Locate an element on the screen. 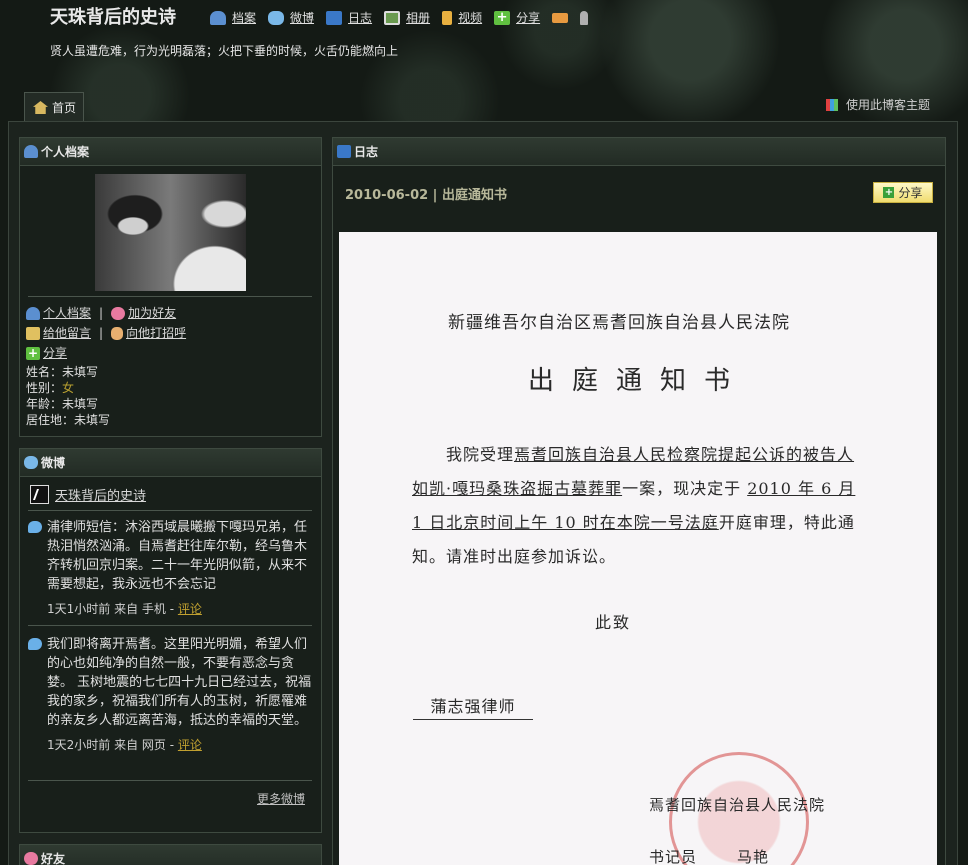 Image resolution: width=968 pixels, height=865 pixels. use-theme-link: 使用此博客主题 is located at coordinates (878, 104).